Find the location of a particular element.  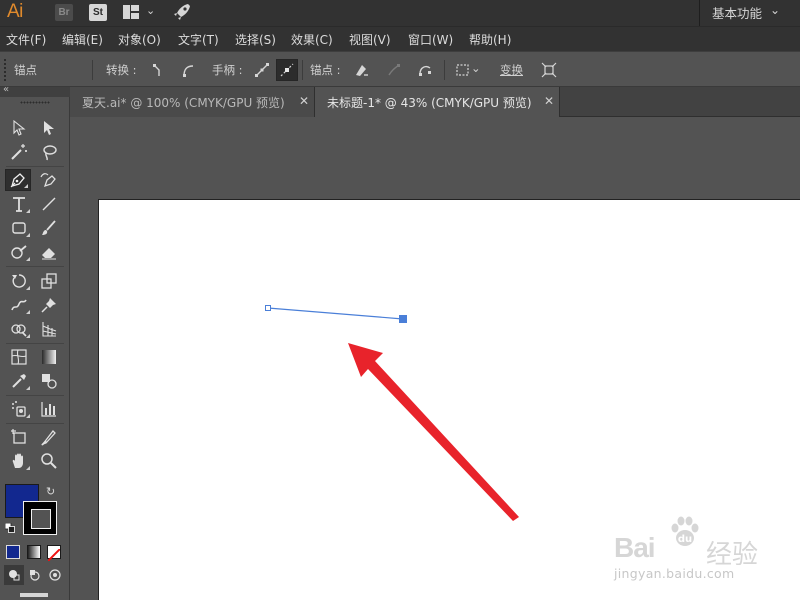

draw-normal-button is located at coordinates (14, 575).